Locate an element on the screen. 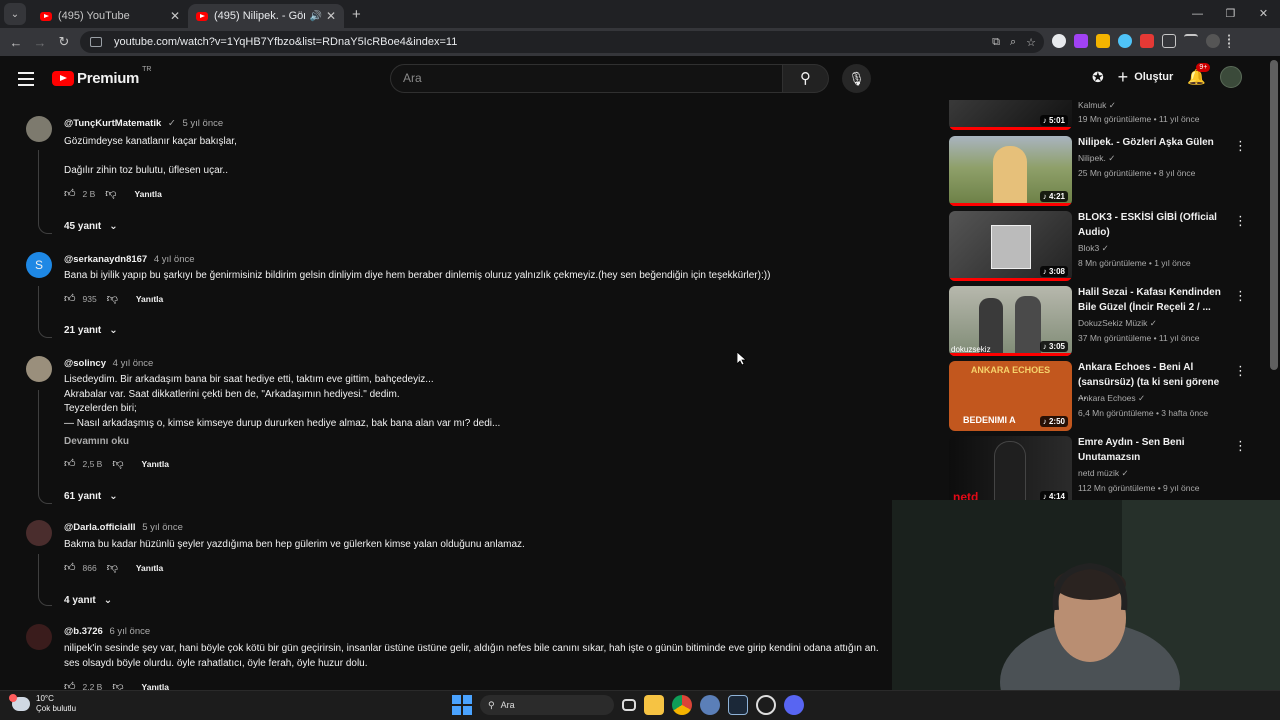 The image size is (1280, 720). youtube-premium-logo: Premium TR is located at coordinates (101, 76).